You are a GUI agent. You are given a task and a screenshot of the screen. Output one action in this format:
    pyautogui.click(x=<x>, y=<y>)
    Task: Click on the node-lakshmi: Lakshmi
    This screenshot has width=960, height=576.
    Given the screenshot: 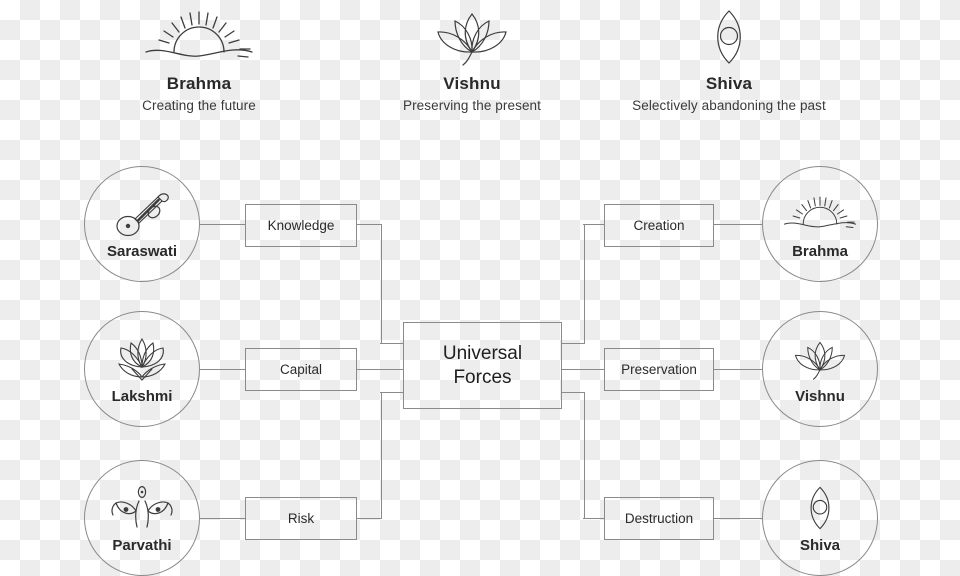 What is the action you would take?
    pyautogui.click(x=142, y=369)
    